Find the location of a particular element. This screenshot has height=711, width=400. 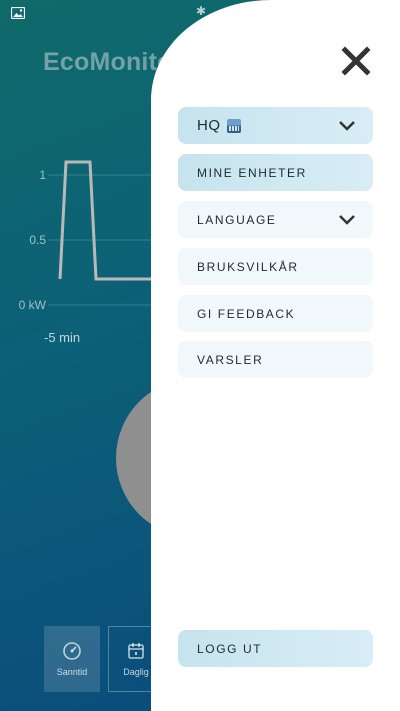

menu-item-bruksvilkar-label: BRUKSVILKÅR is located at coordinates (248, 266).